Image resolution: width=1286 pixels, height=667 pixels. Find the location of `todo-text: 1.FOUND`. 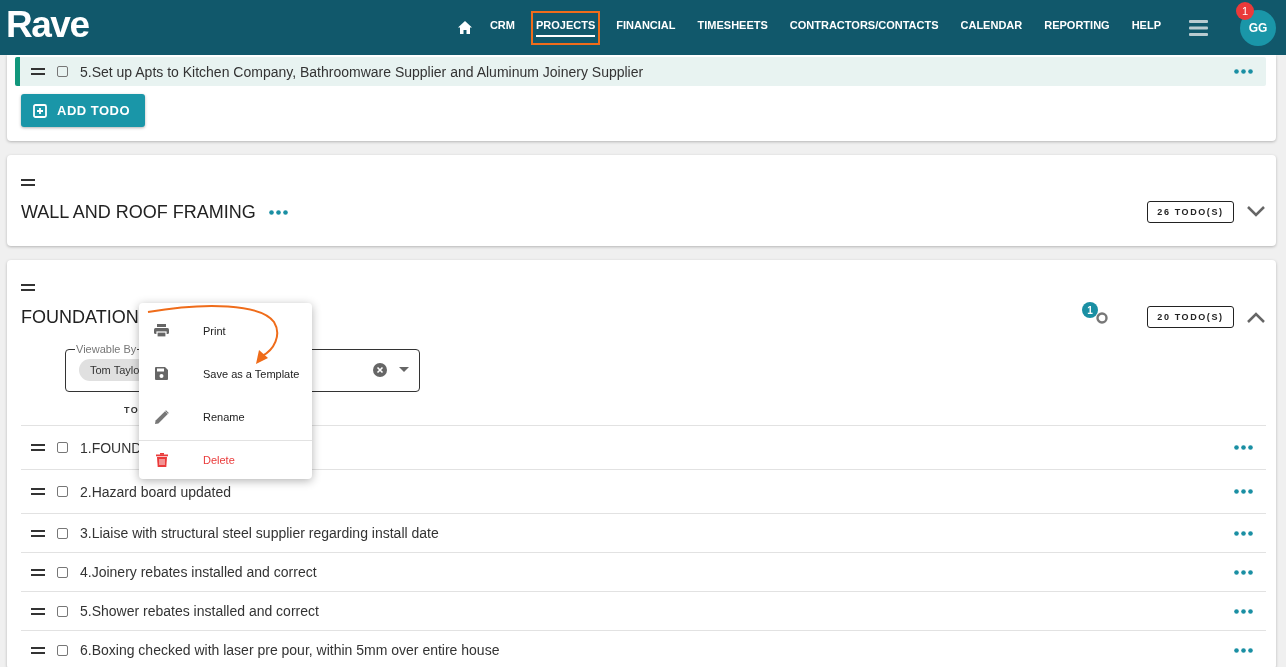

todo-text: 1.FOUND is located at coordinates (111, 447).